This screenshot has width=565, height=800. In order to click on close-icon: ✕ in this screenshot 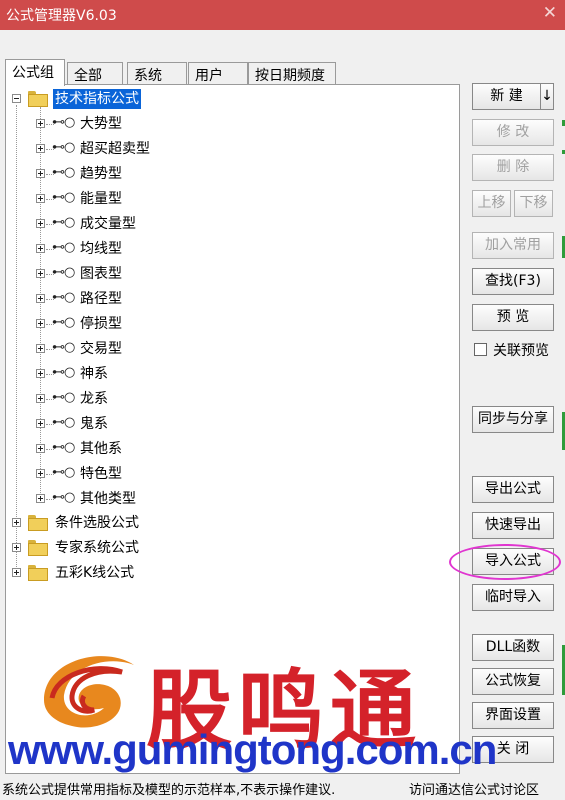, I will do `click(550, 13)`.